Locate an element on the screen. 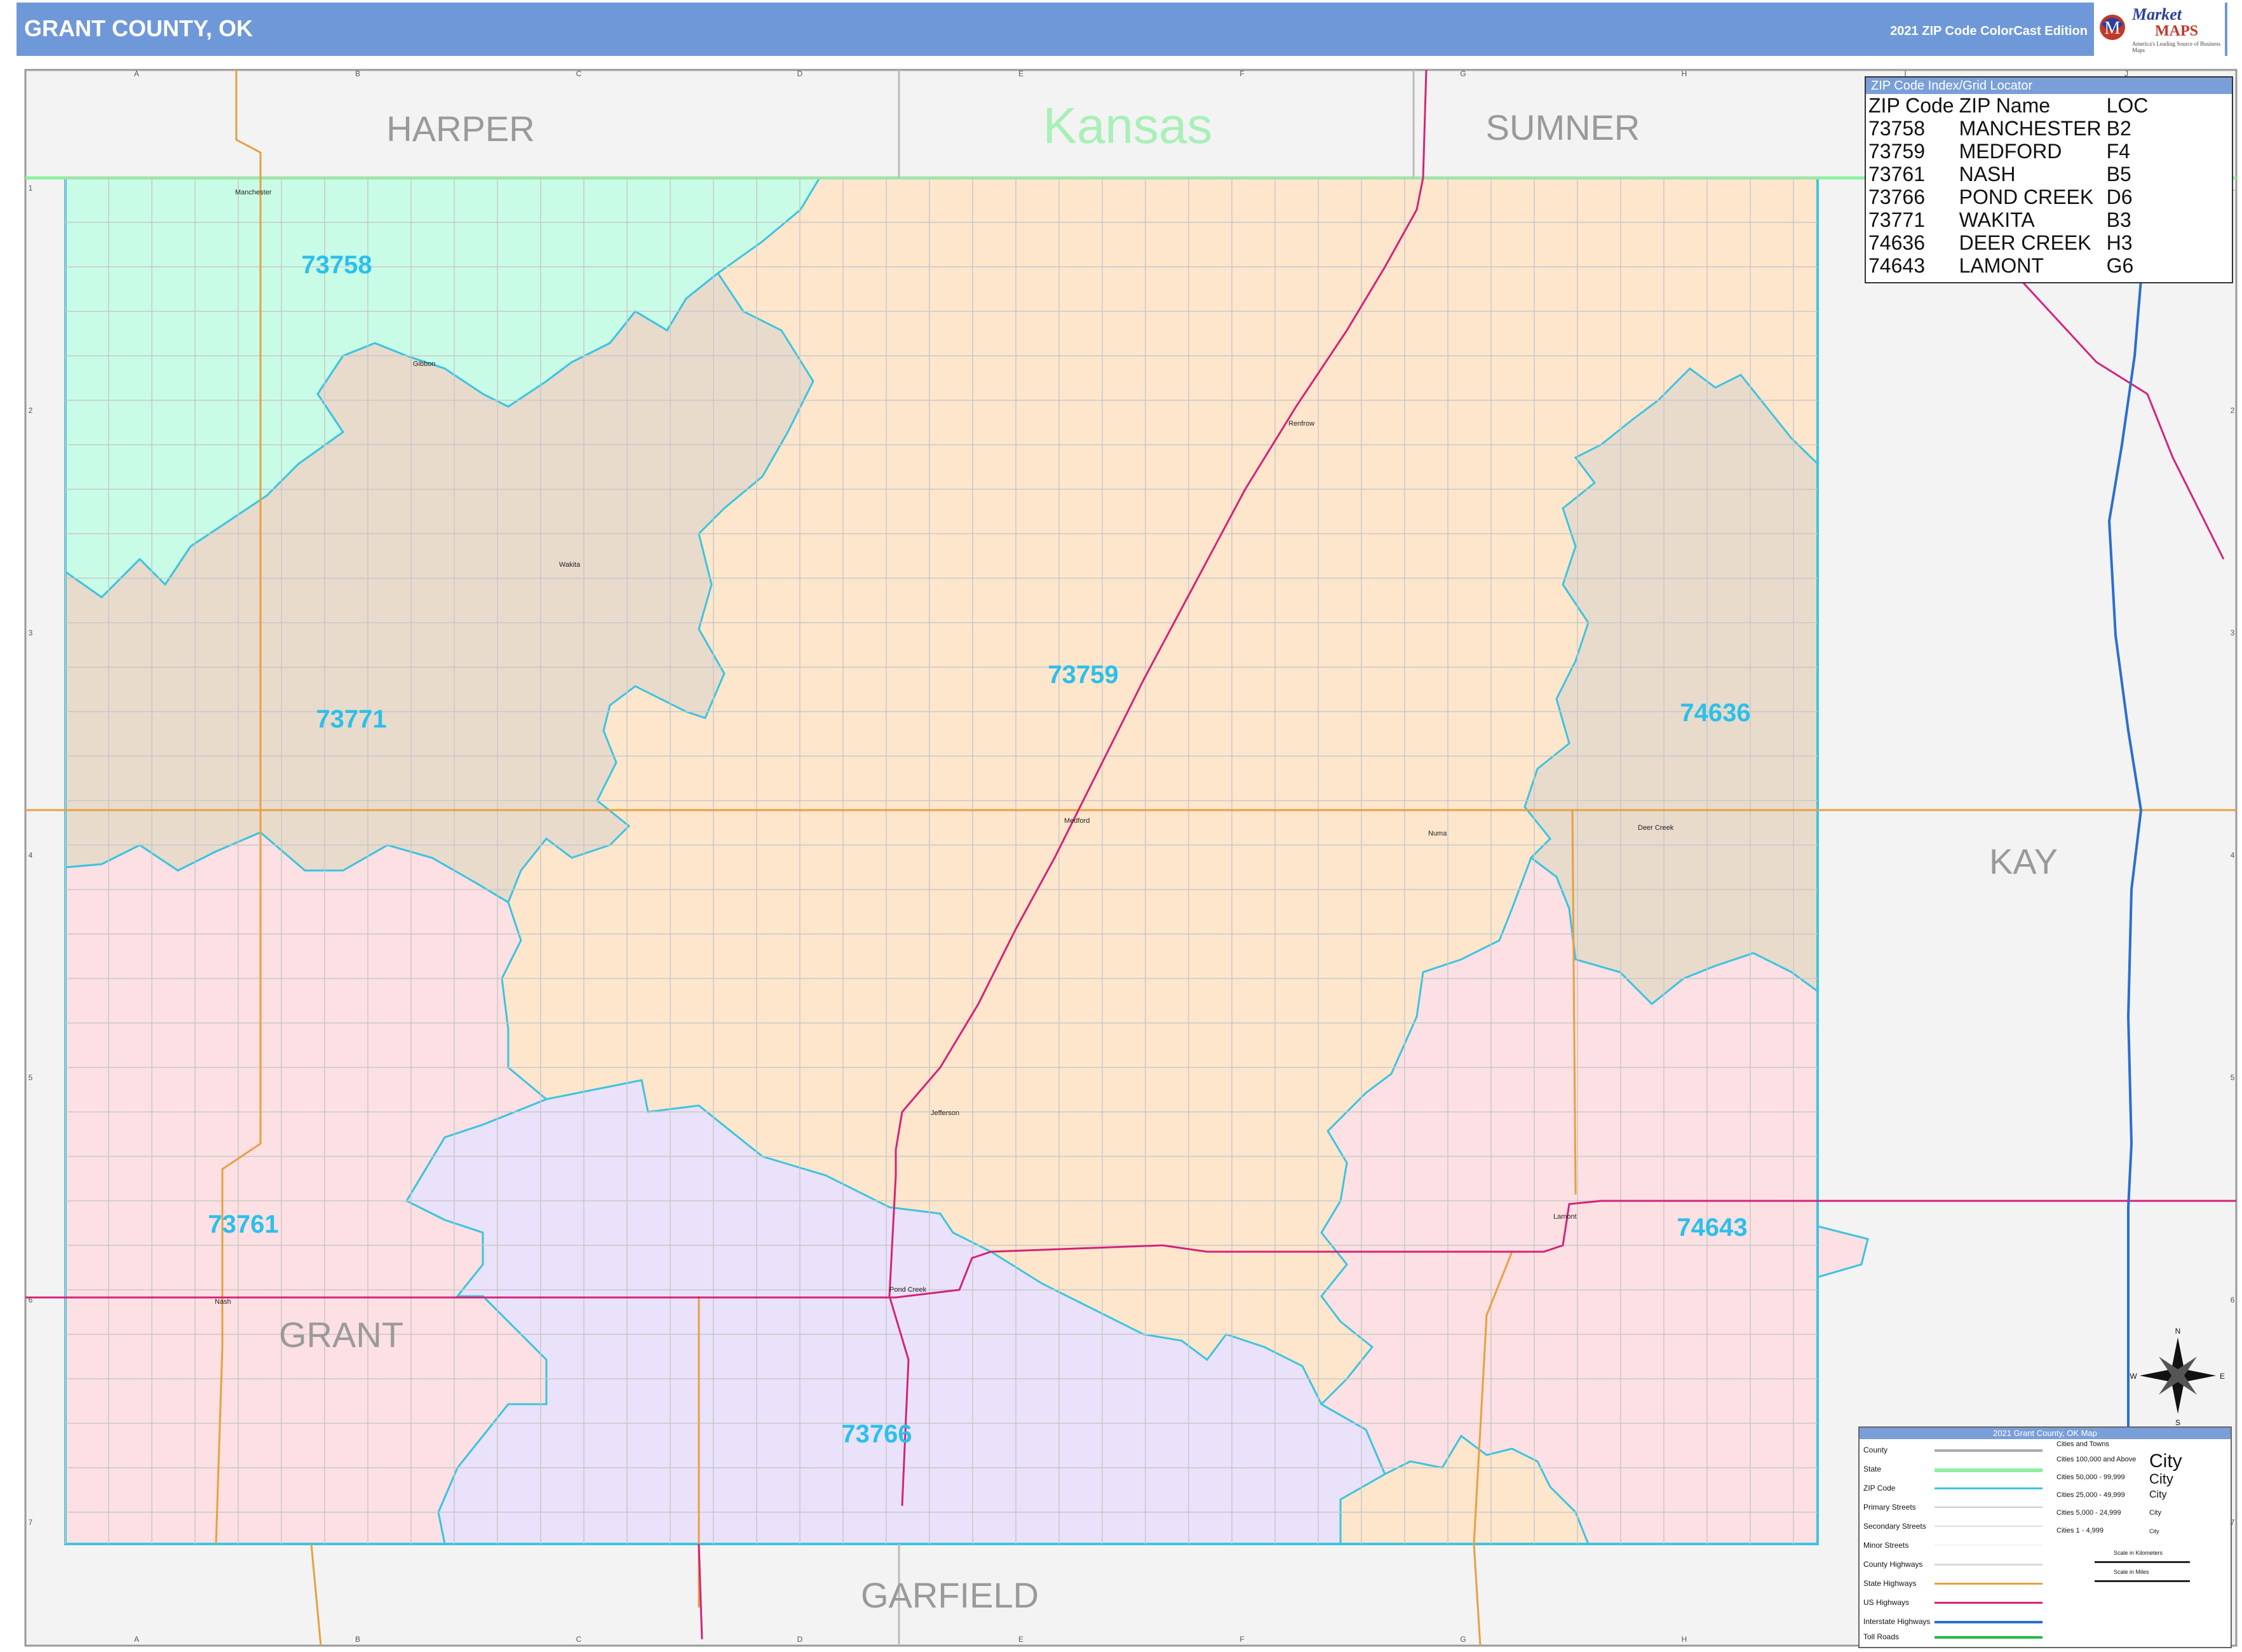 The height and width of the screenshot is (1652, 2242). grid-row-label: 3 is located at coordinates (31, 633).